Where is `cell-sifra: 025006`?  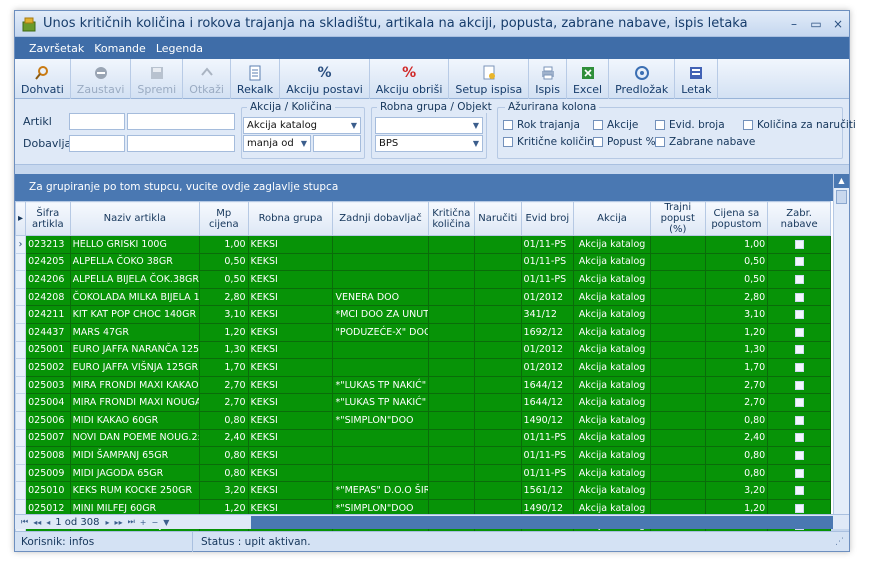 cell-sifra: 025006 is located at coordinates (48, 420).